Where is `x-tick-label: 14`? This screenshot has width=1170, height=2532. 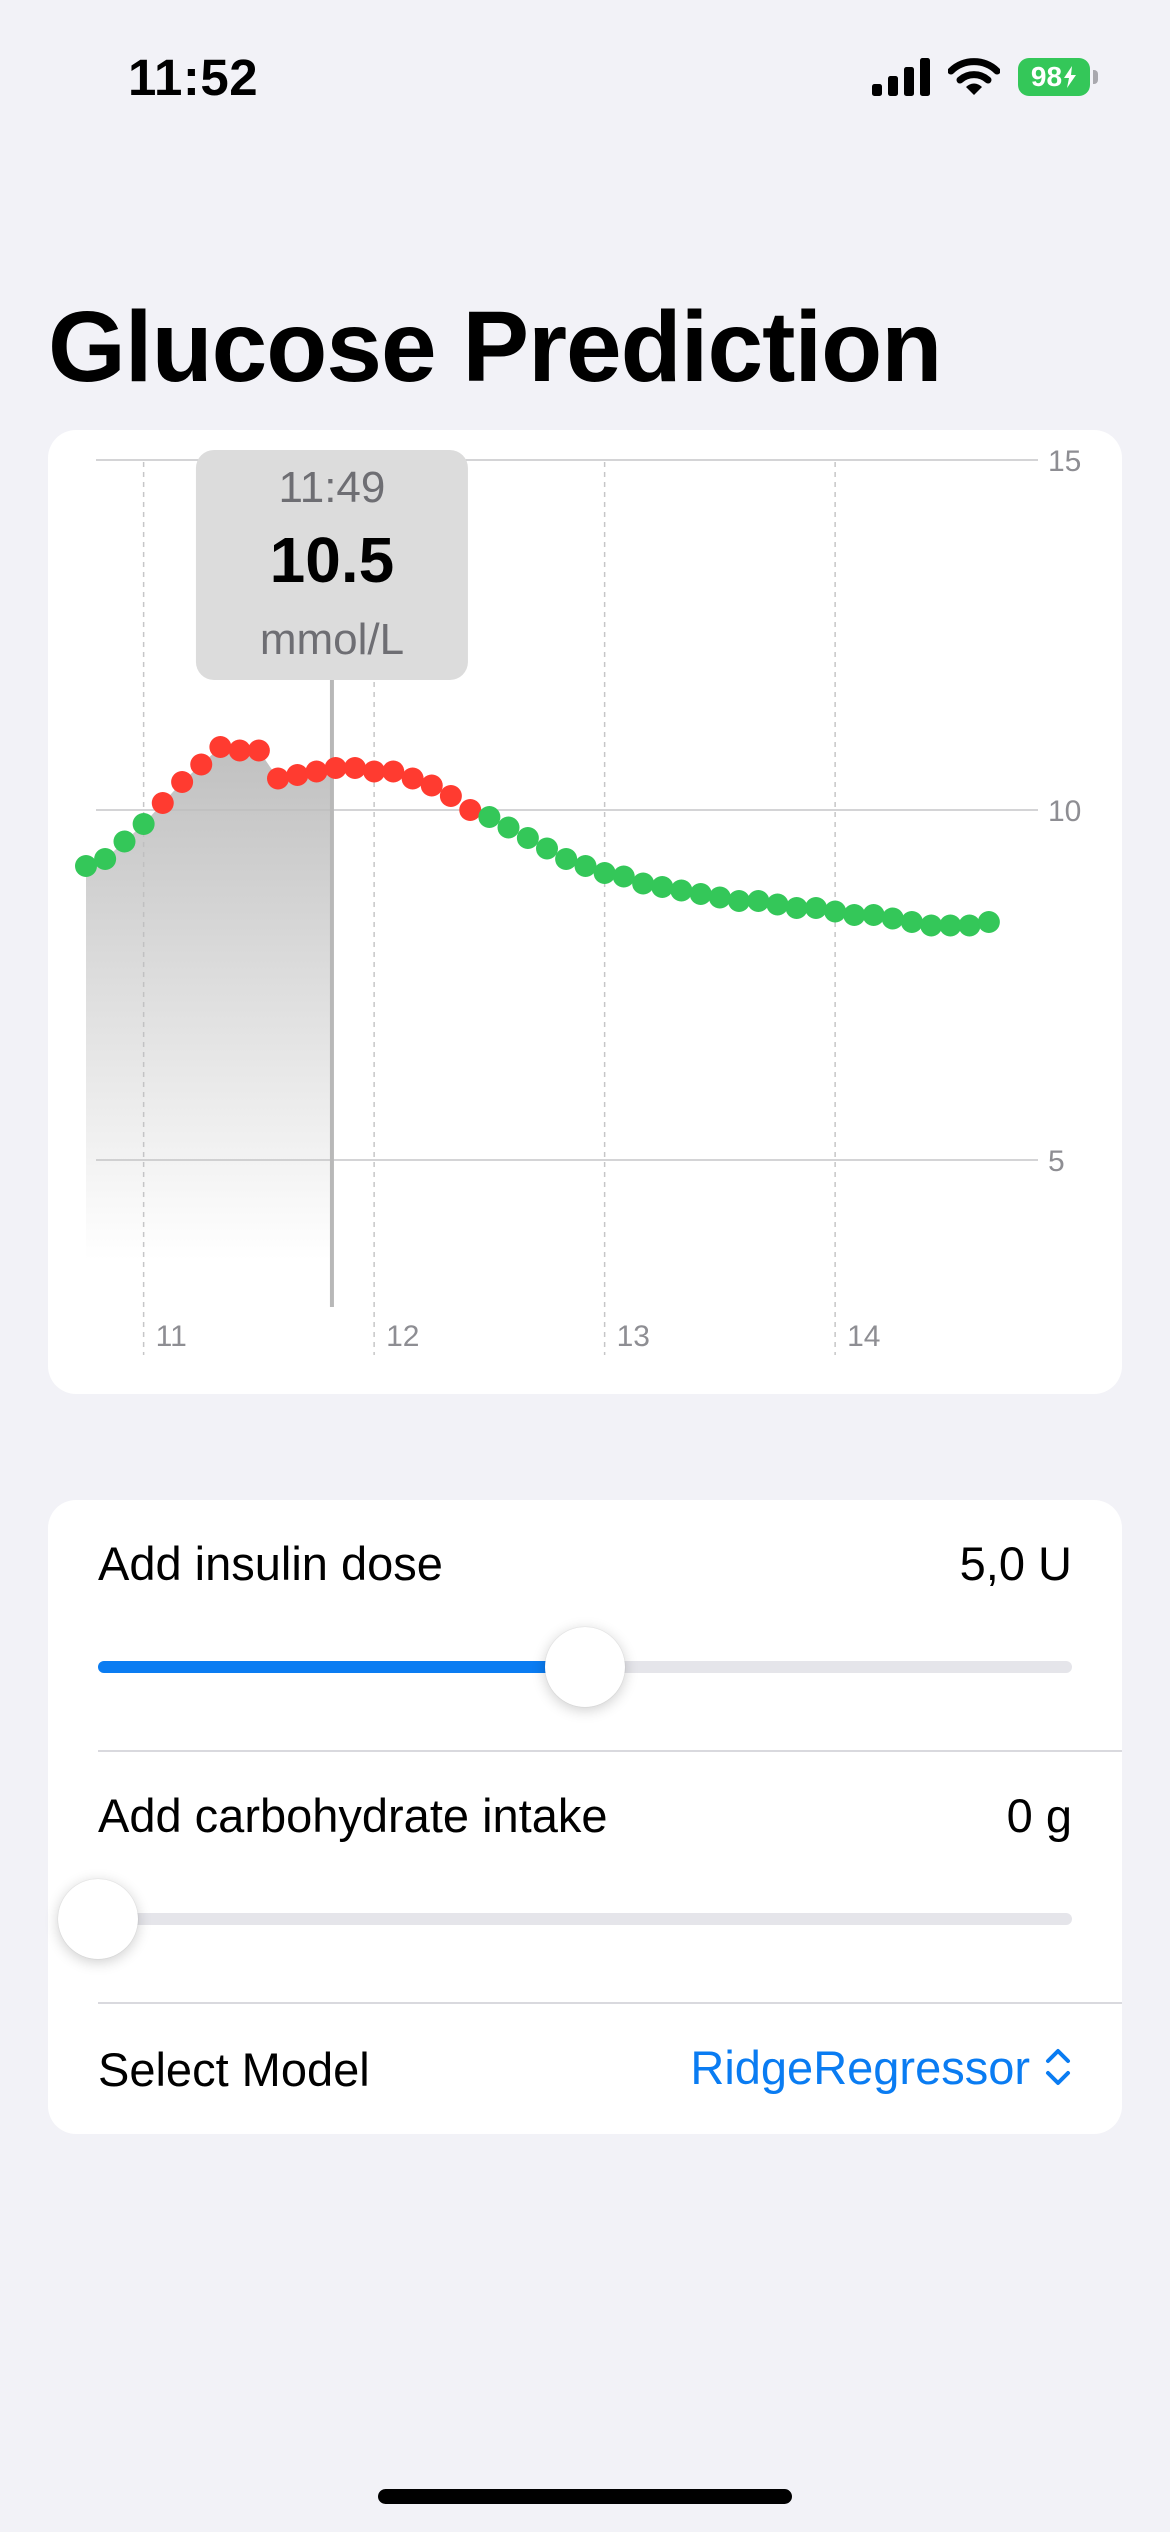 x-tick-label: 14 is located at coordinates (863, 1336).